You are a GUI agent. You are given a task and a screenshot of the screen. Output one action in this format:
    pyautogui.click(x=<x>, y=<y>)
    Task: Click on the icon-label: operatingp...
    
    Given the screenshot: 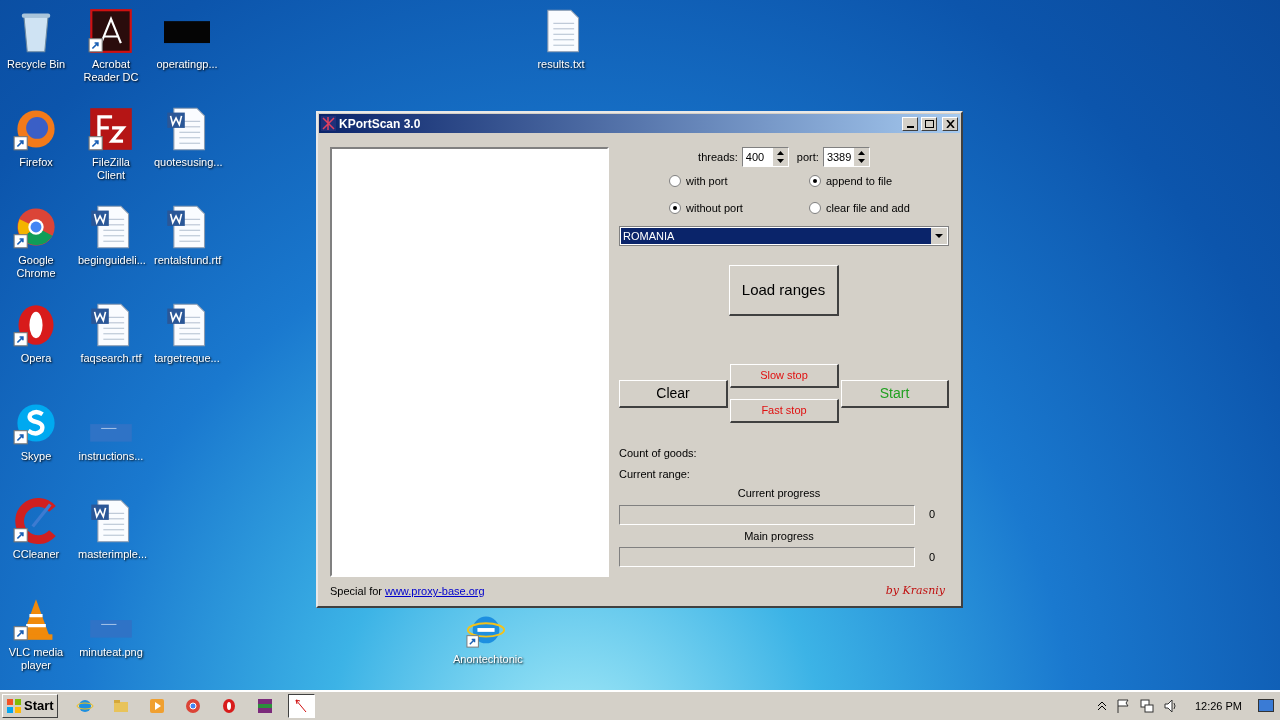 What is the action you would take?
    pyautogui.click(x=187, y=64)
    